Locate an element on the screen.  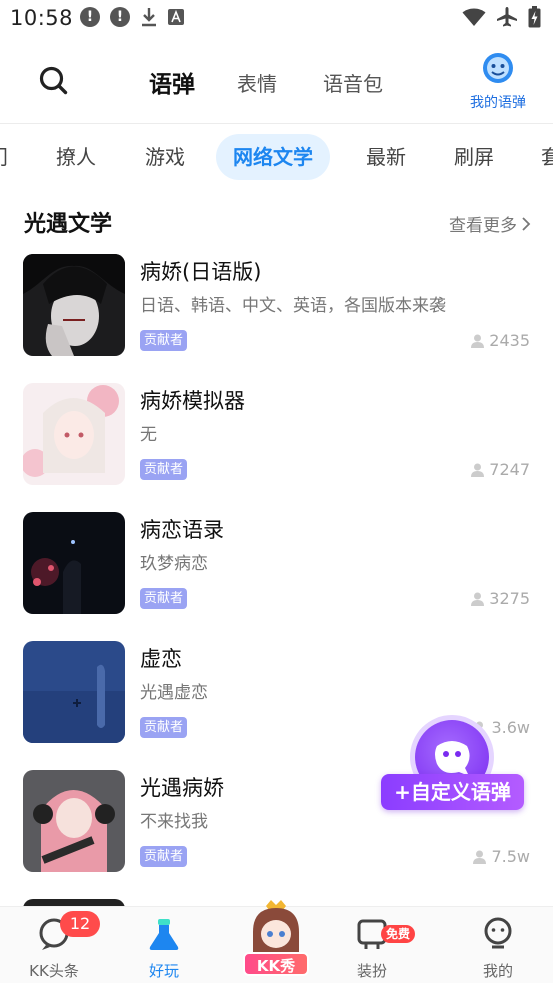
list-item: 病娇(日语版) 日语、韩语、中文、英语，各国版本来袭 贡献者 2435 is located at coordinates (276, 304).